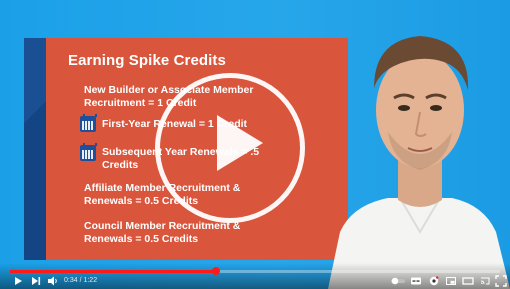 The height and width of the screenshot is (289, 510). Describe the element at coordinates (35, 149) in the screenshot. I see `slide-left-band` at that location.